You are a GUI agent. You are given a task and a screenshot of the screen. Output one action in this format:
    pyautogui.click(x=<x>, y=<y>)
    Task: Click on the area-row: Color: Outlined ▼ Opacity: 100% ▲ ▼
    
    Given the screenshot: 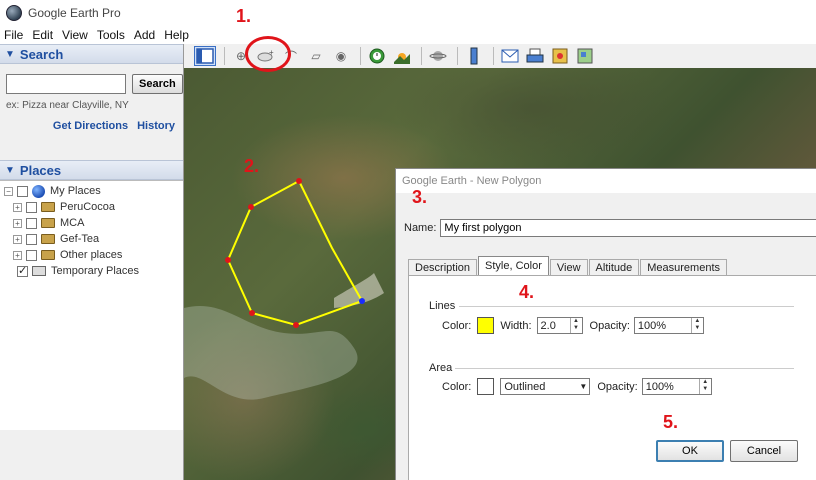 What is the action you would take?
    pyautogui.click(x=577, y=386)
    